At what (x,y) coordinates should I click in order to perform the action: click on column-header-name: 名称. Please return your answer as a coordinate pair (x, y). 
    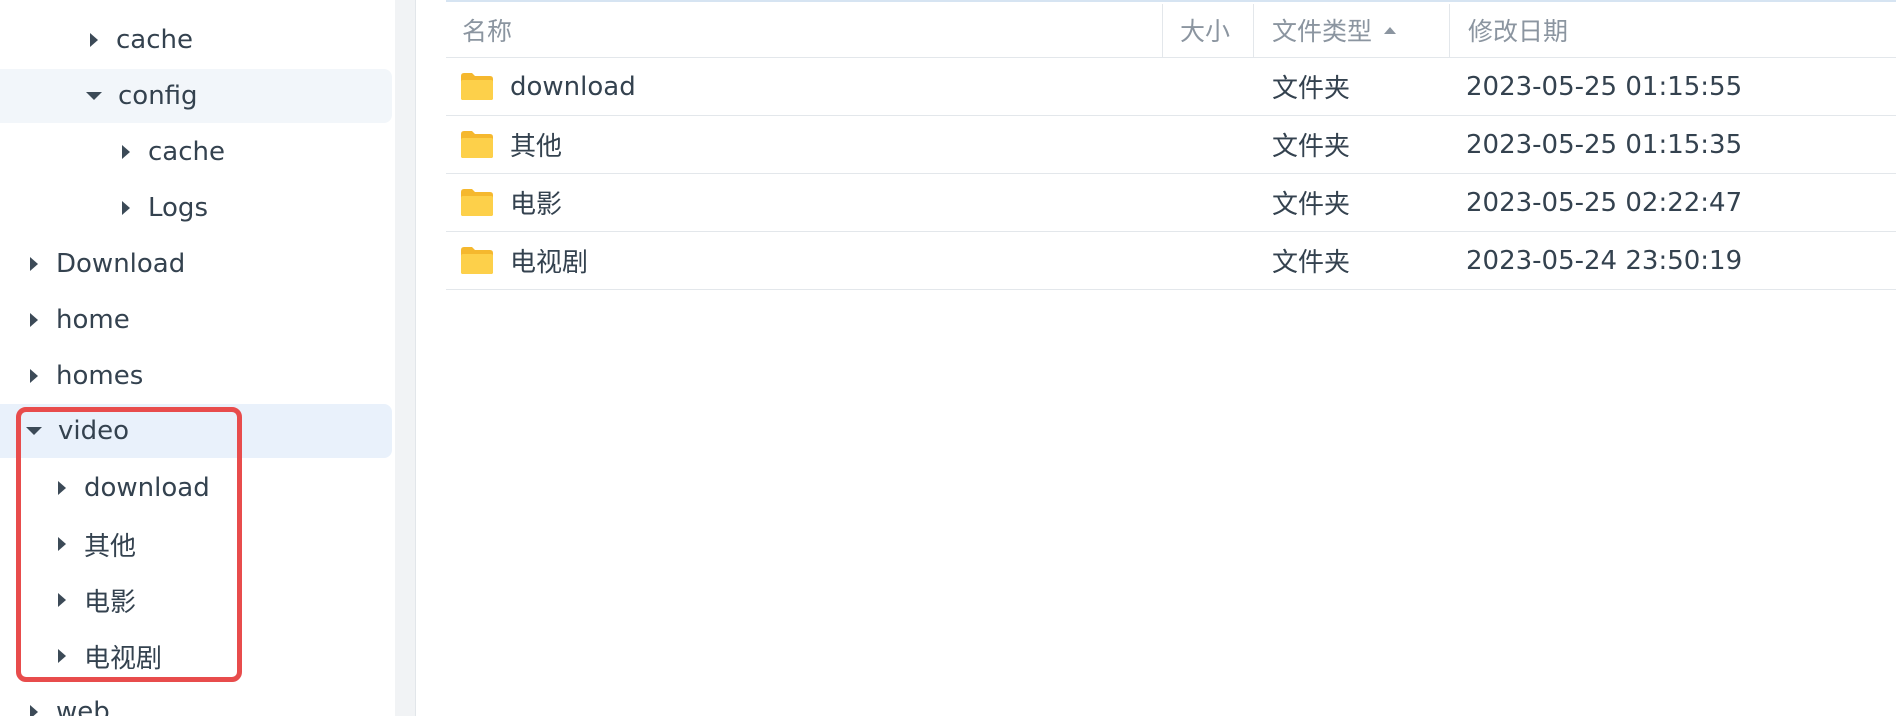
    Looking at the image, I should click on (487, 30).